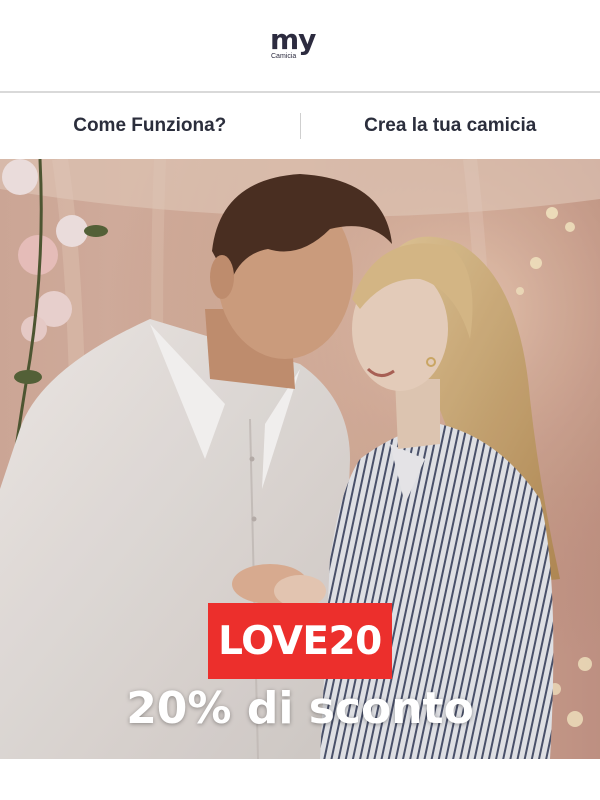  Describe the element at coordinates (293, 39) in the screenshot. I see `logo-text: my` at that location.